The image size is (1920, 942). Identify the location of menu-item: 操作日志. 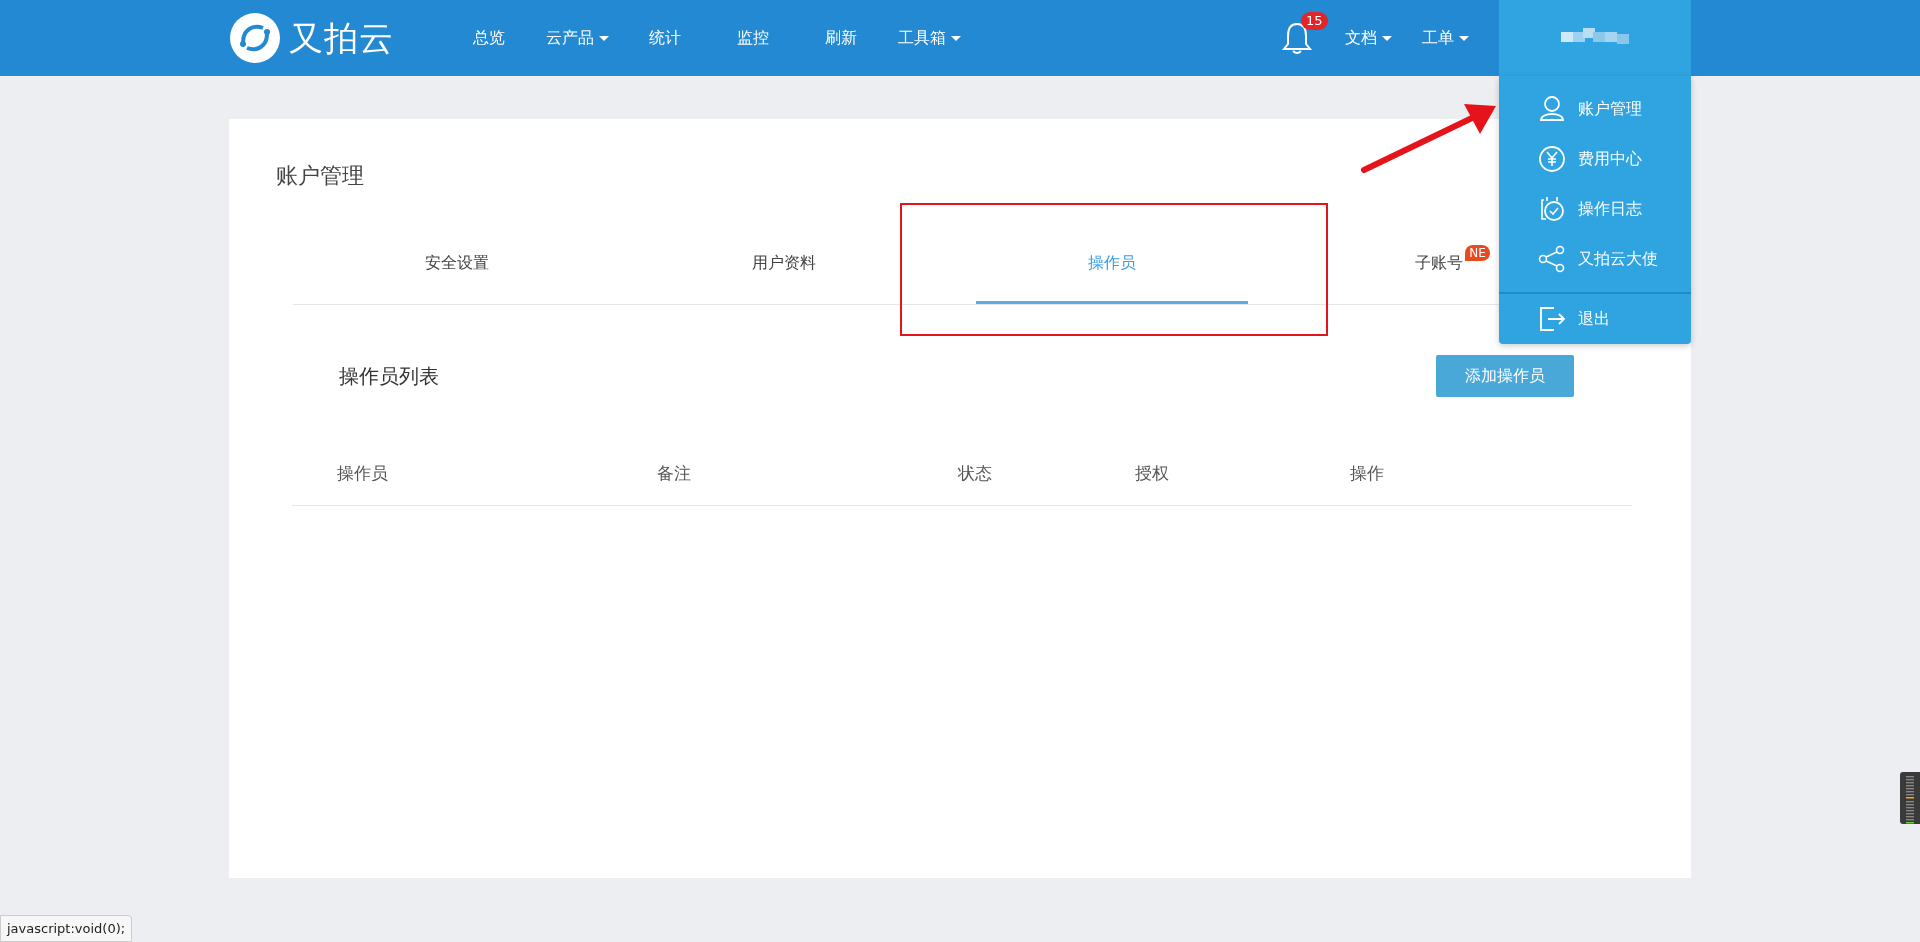
(1595, 209).